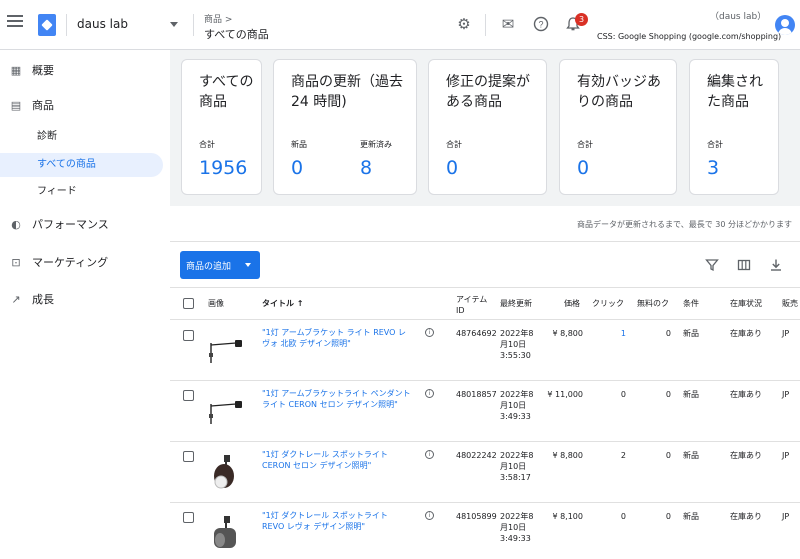 Image resolution: width=800 pixels, height=559 pixels. What do you see at coordinates (283, 303) in the screenshot?
I see `column-header-title: タイトル ↑` at bounding box center [283, 303].